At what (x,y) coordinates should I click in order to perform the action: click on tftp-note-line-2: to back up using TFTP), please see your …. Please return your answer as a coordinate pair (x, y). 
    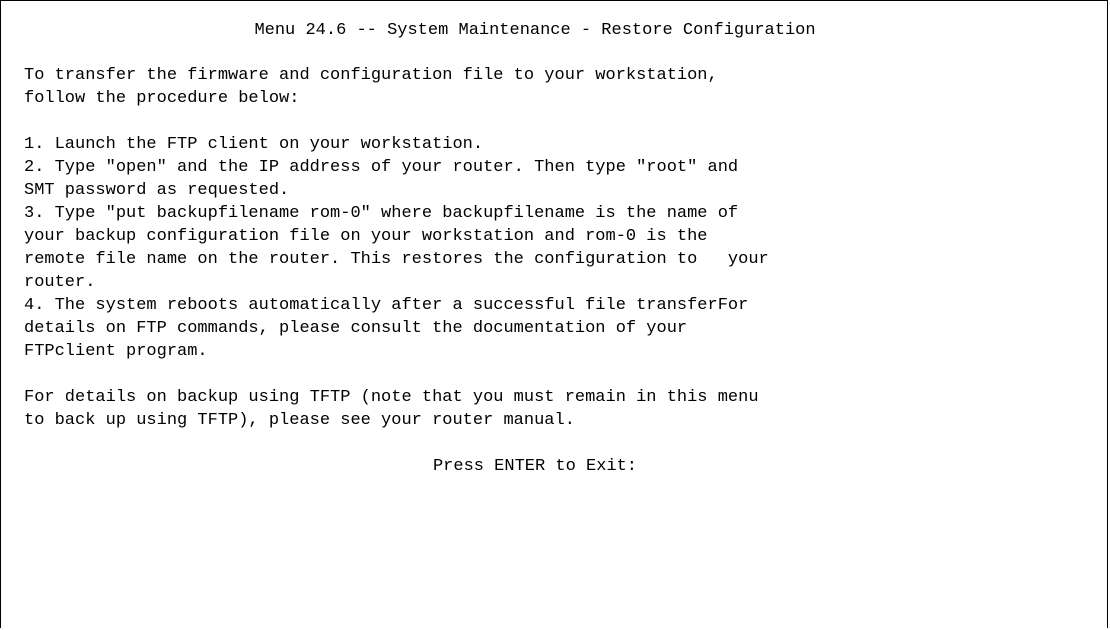
    Looking at the image, I should click on (299, 420).